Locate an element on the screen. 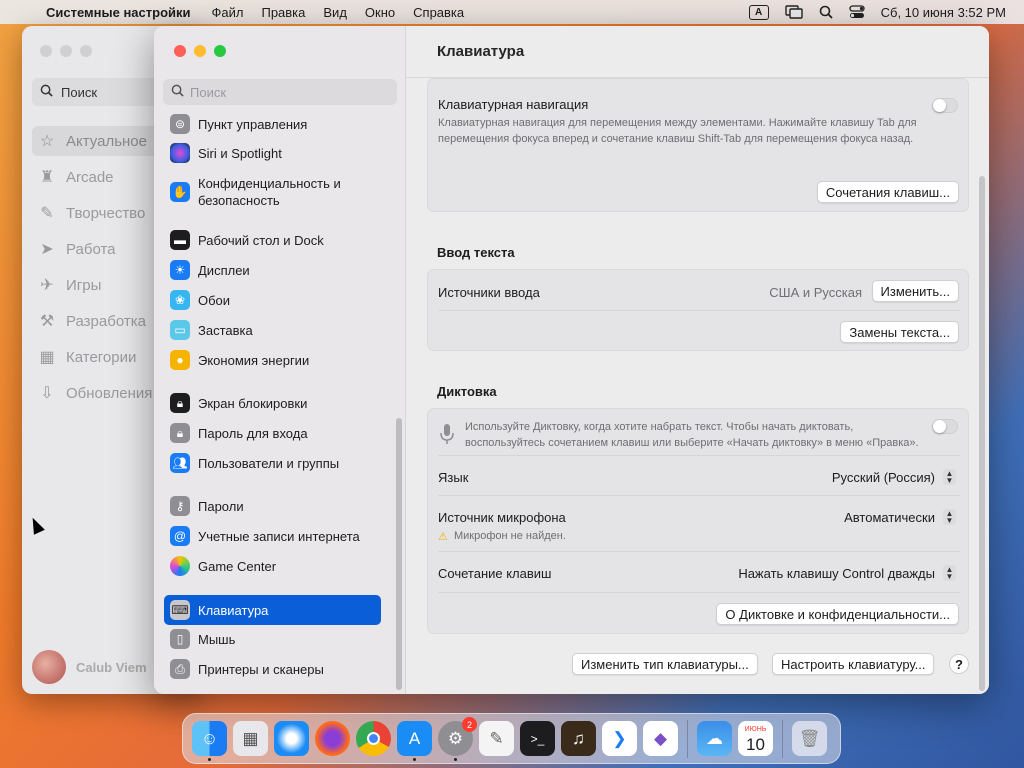 Image resolution: width=1024 pixels, height=768 pixels. spotlight-search-icon is located at coordinates (826, 12).